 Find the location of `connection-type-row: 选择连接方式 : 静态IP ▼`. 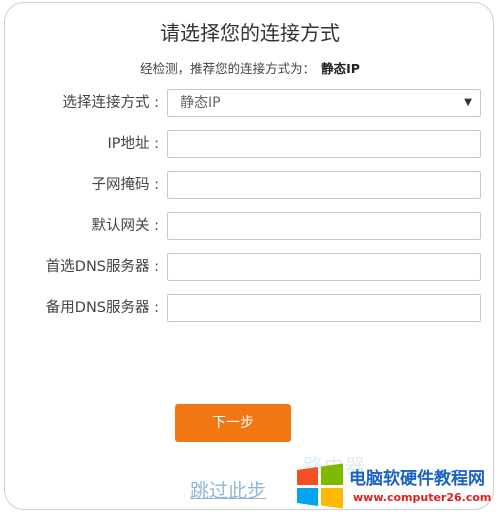

connection-type-row: 选择连接方式 : 静态IP ▼ is located at coordinates (250, 103).